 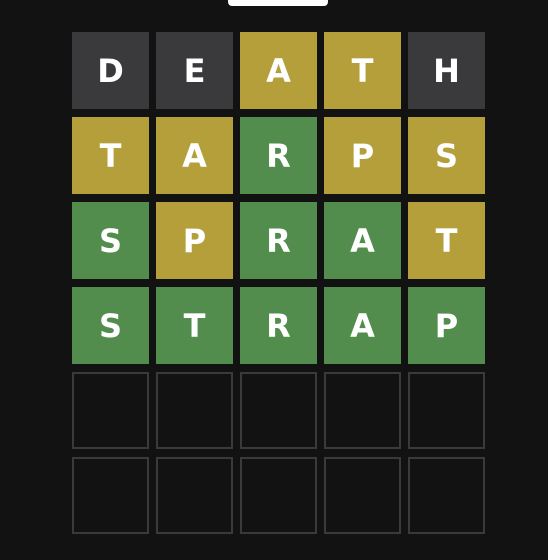 What do you see at coordinates (110, 240) in the screenshot?
I see `tile-r3-c1: S` at bounding box center [110, 240].